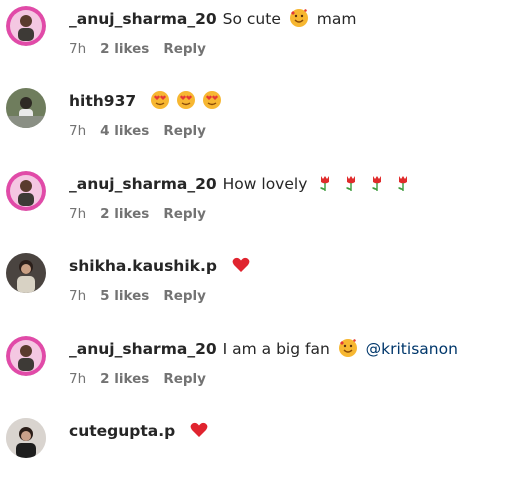 The height and width of the screenshot is (494, 525). I want to click on comment-username: shikha.kaushik.p, so click(143, 266).